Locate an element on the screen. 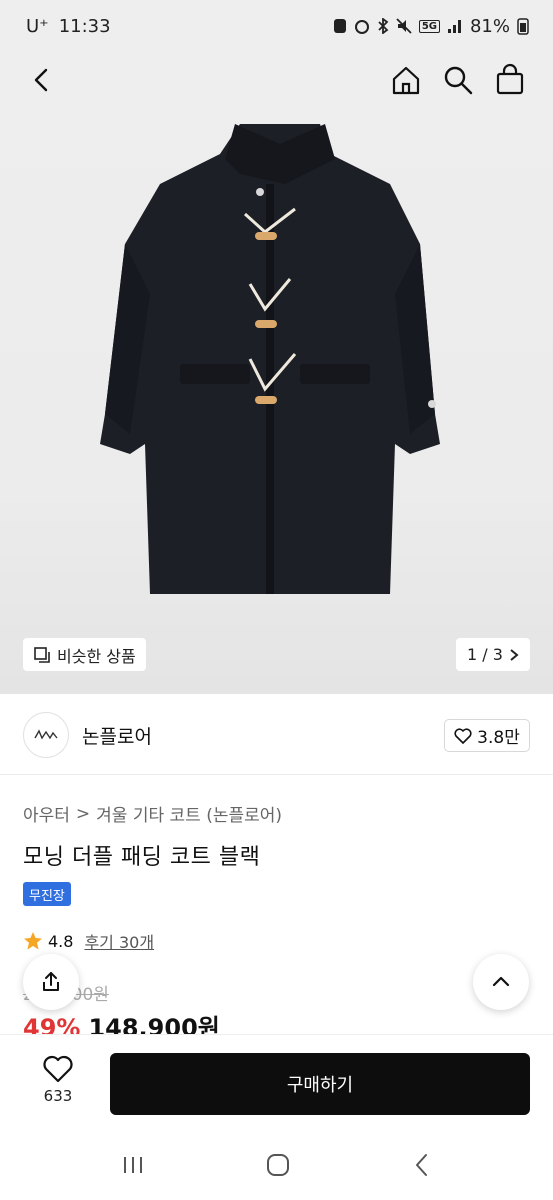 This screenshot has width=553, height=1200. search-icon is located at coordinates (458, 80).